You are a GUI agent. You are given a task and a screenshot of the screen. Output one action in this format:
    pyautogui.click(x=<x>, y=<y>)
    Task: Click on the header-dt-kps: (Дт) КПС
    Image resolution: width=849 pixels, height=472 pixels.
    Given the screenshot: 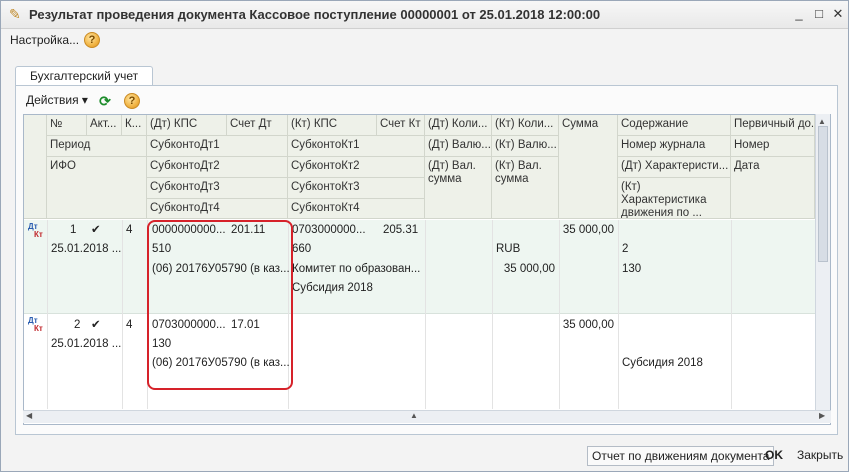 What is the action you would take?
    pyautogui.click(x=187, y=125)
    